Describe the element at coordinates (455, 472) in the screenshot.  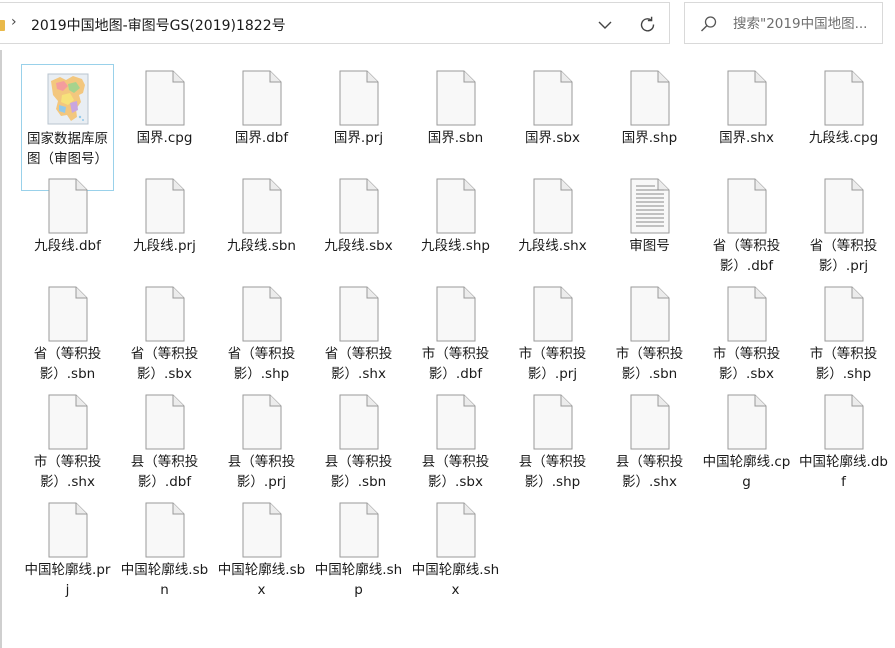
I see `file-name-label: 县（等积投影）.sbx` at that location.